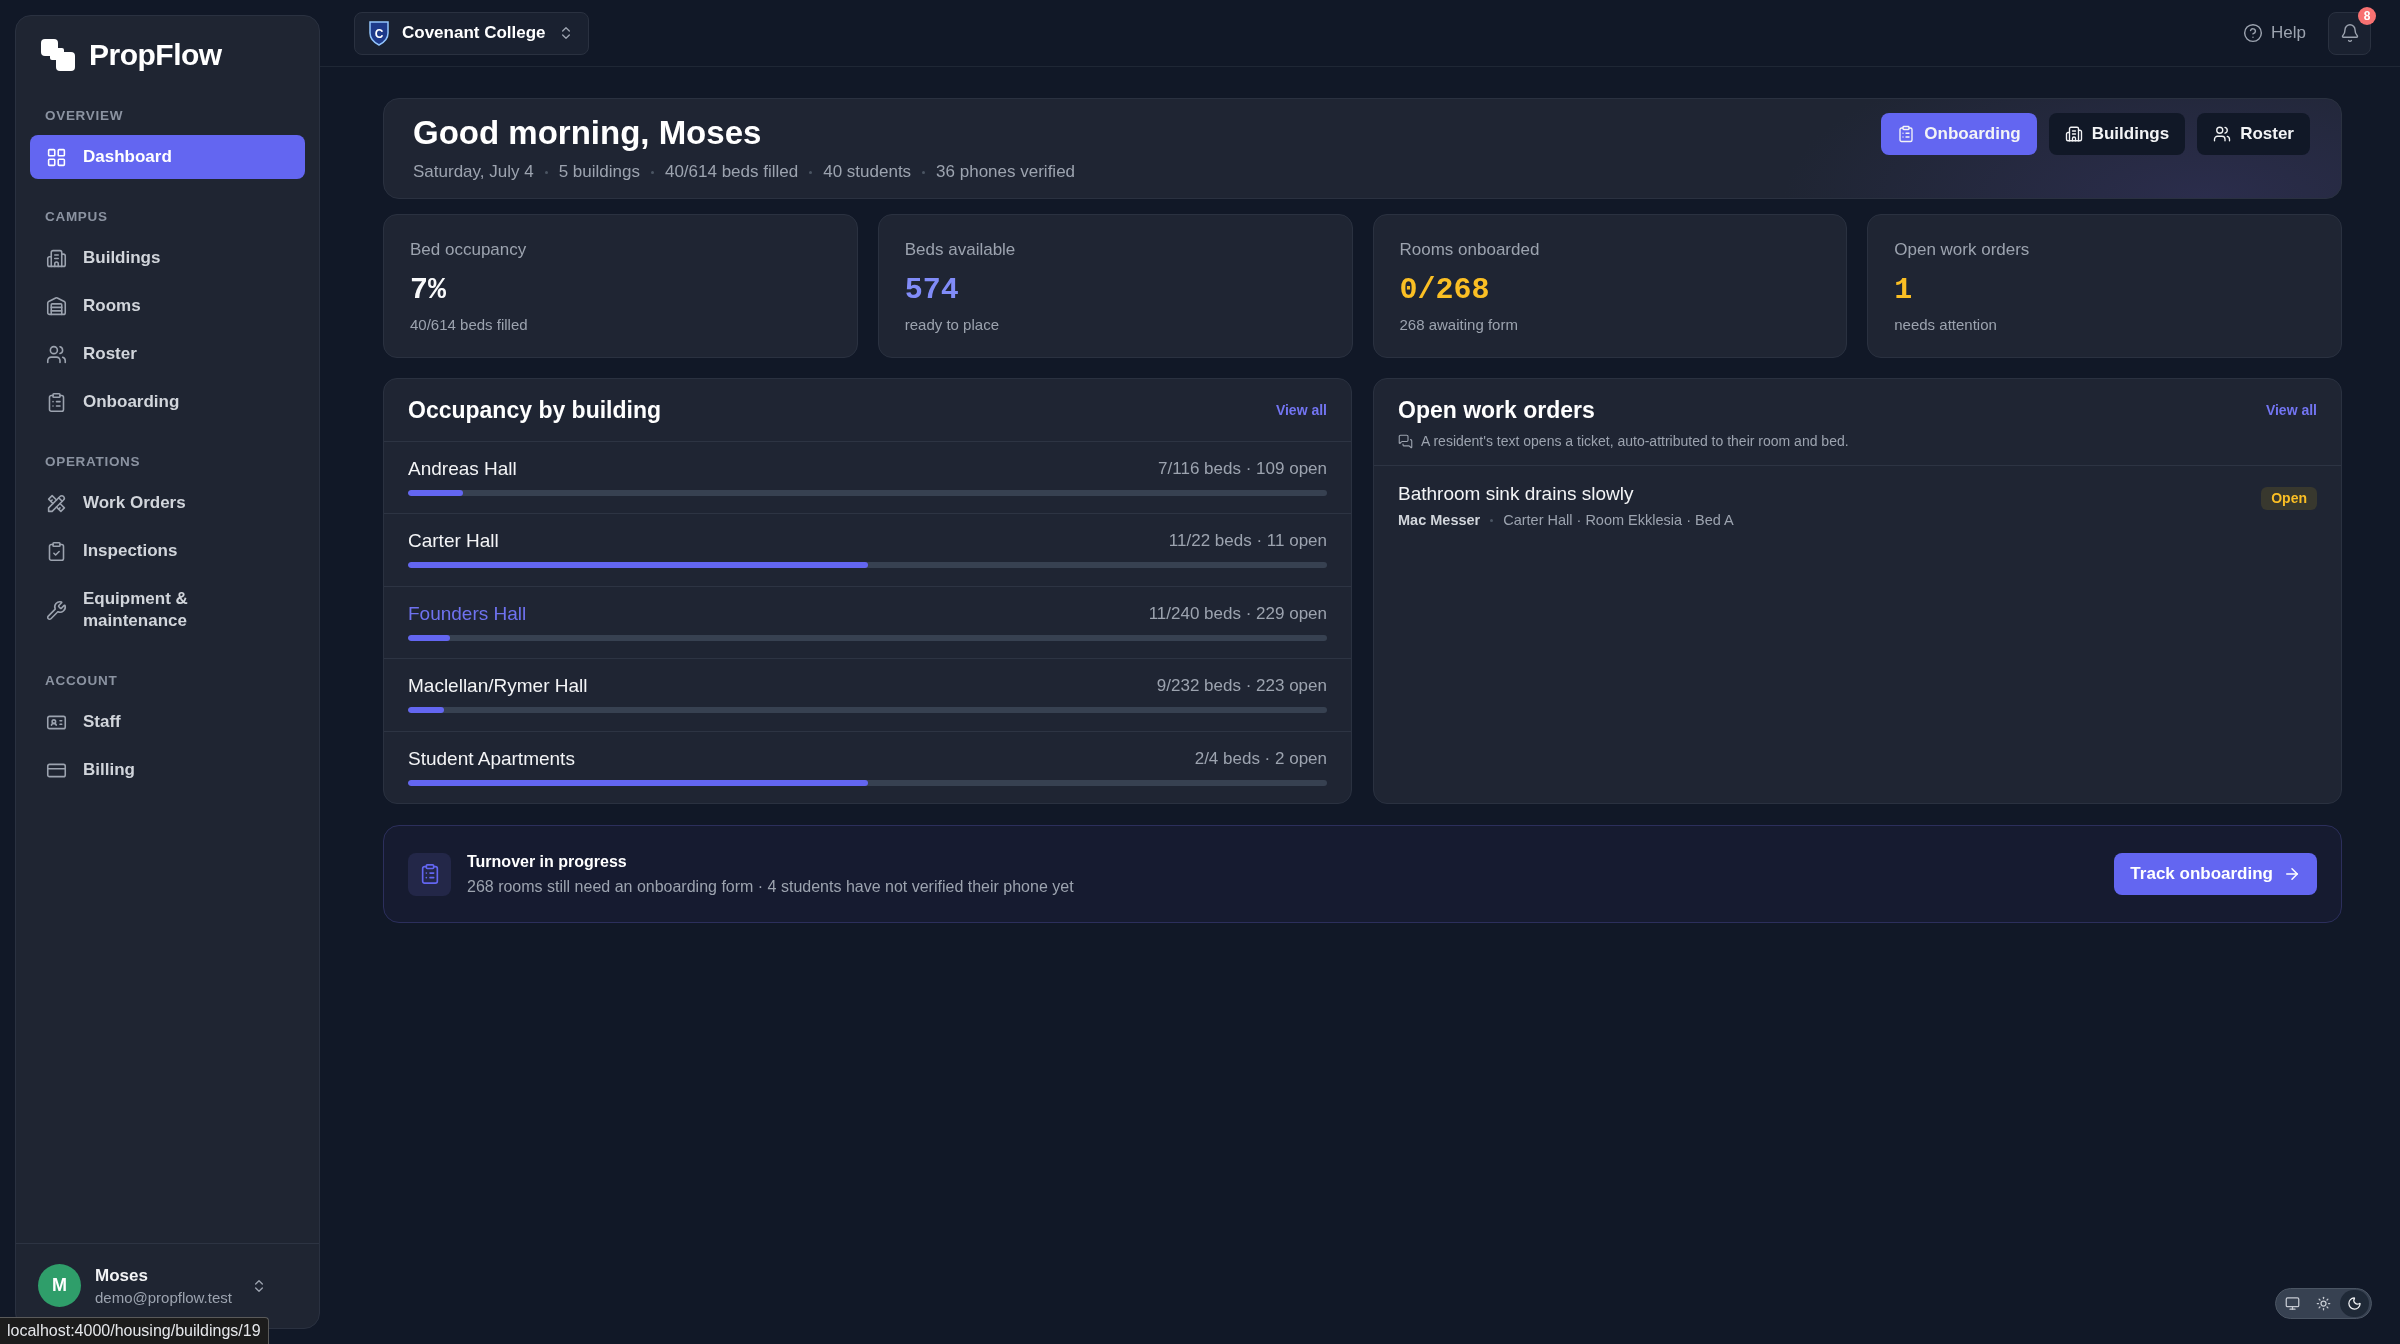  I want to click on user-email: demo@propflow.test, so click(163, 1297).